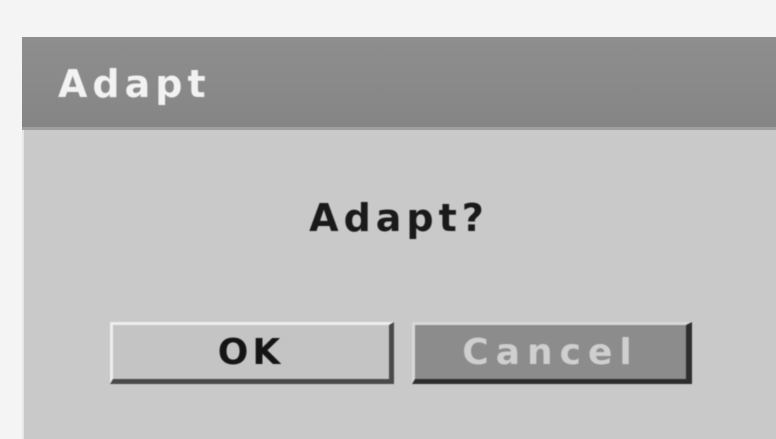 The height and width of the screenshot is (439, 776). Describe the element at coordinates (134, 84) in the screenshot. I see `dialog-title: Adapt` at that location.